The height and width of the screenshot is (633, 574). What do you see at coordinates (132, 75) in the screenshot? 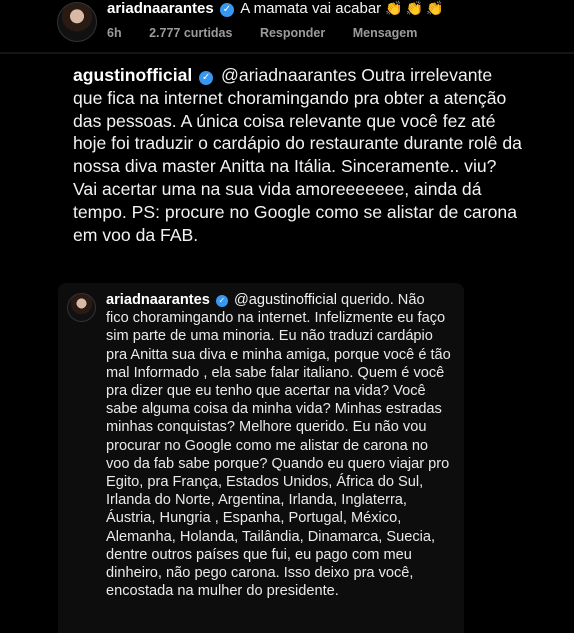
I see `comment-username: agustinofficial` at bounding box center [132, 75].